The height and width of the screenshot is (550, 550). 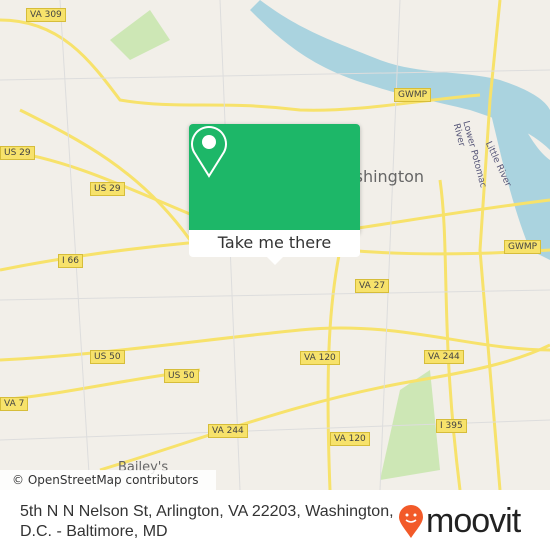 I want to click on take-me-there-button: Take me there, so click(x=274, y=243).